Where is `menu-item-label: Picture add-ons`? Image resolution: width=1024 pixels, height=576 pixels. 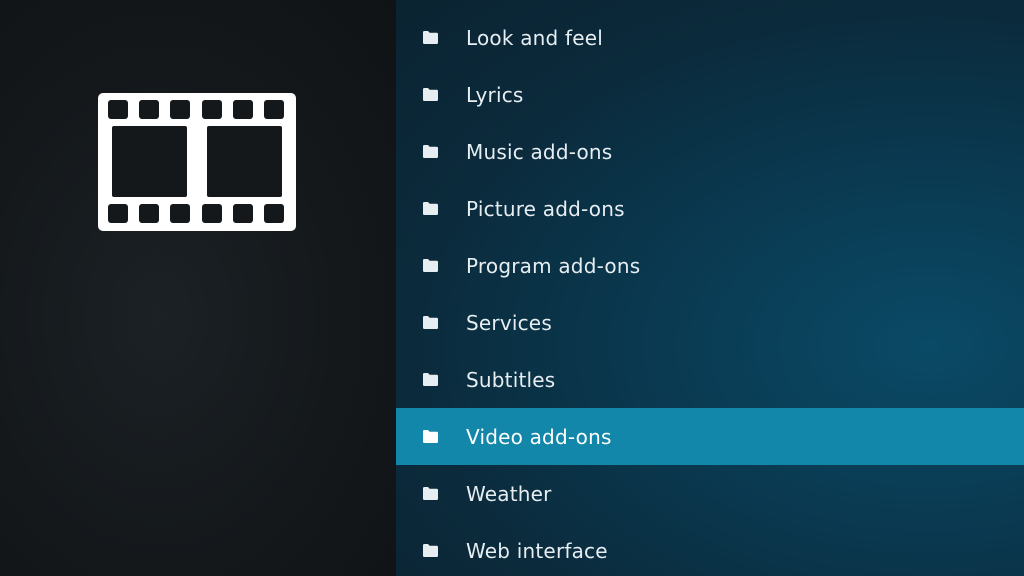 menu-item-label: Picture add-ons is located at coordinates (545, 208).